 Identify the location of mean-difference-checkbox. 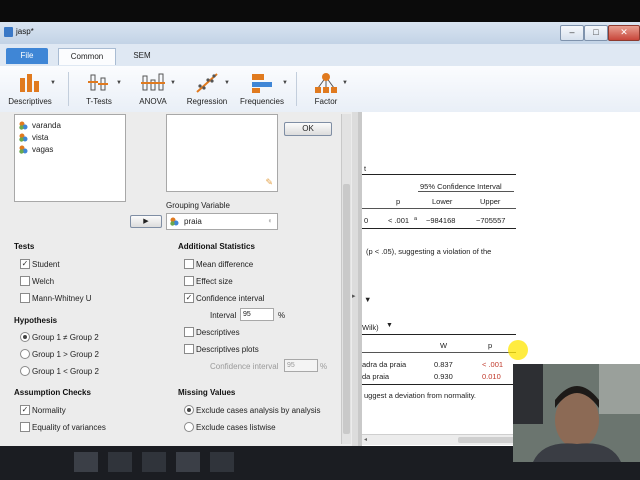
(189, 264).